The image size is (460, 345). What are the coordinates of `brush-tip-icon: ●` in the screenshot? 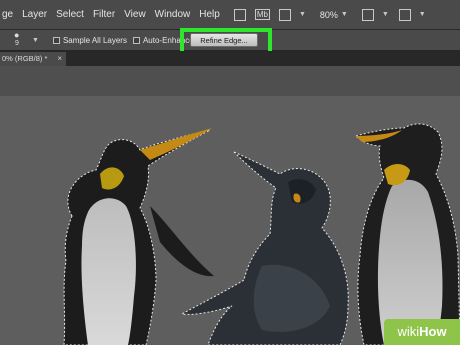 It's located at (17, 35).